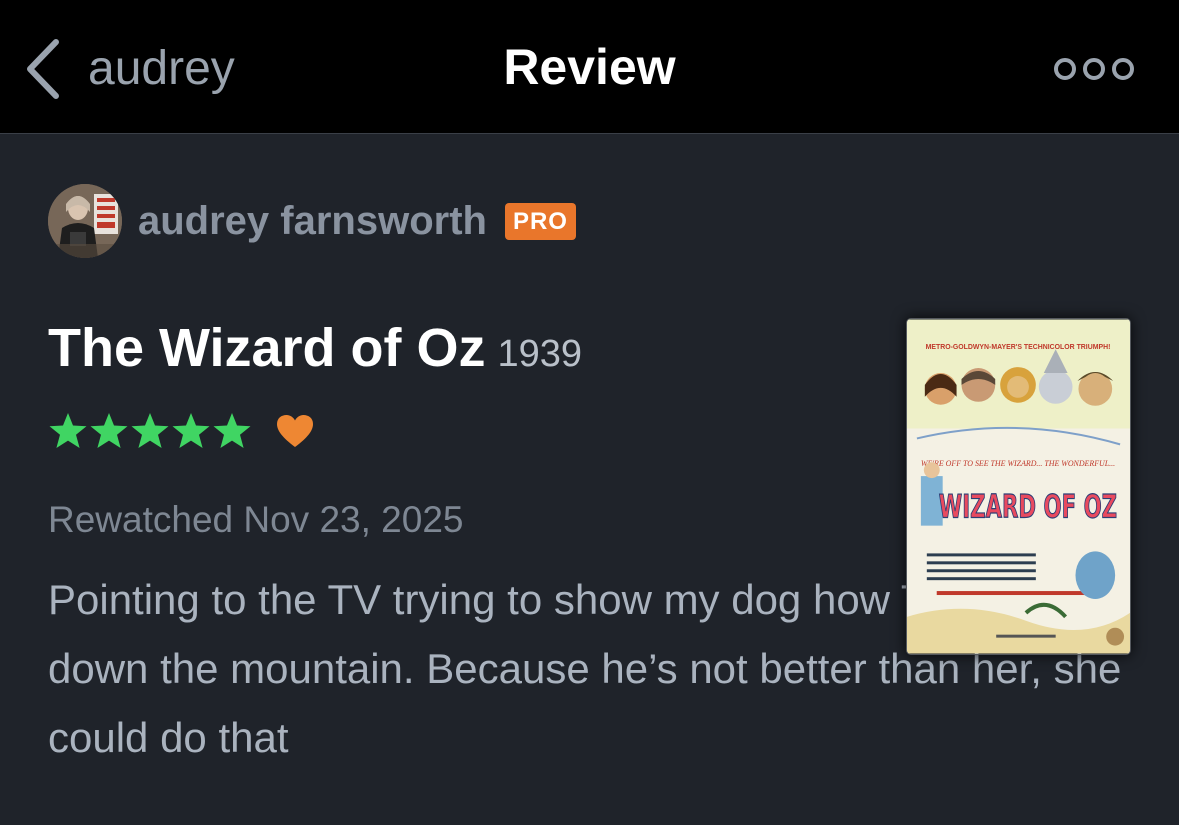  I want to click on pro-badge: PRO, so click(540, 221).